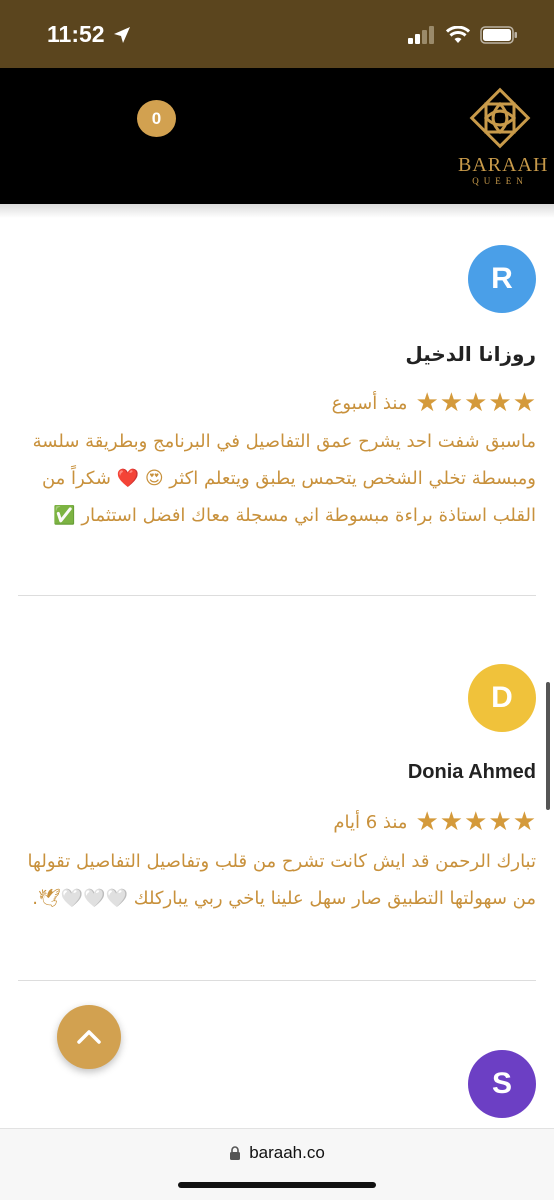 Image resolution: width=554 pixels, height=1200 pixels. Describe the element at coordinates (235, 1152) in the screenshot. I see `lock-icon` at that location.